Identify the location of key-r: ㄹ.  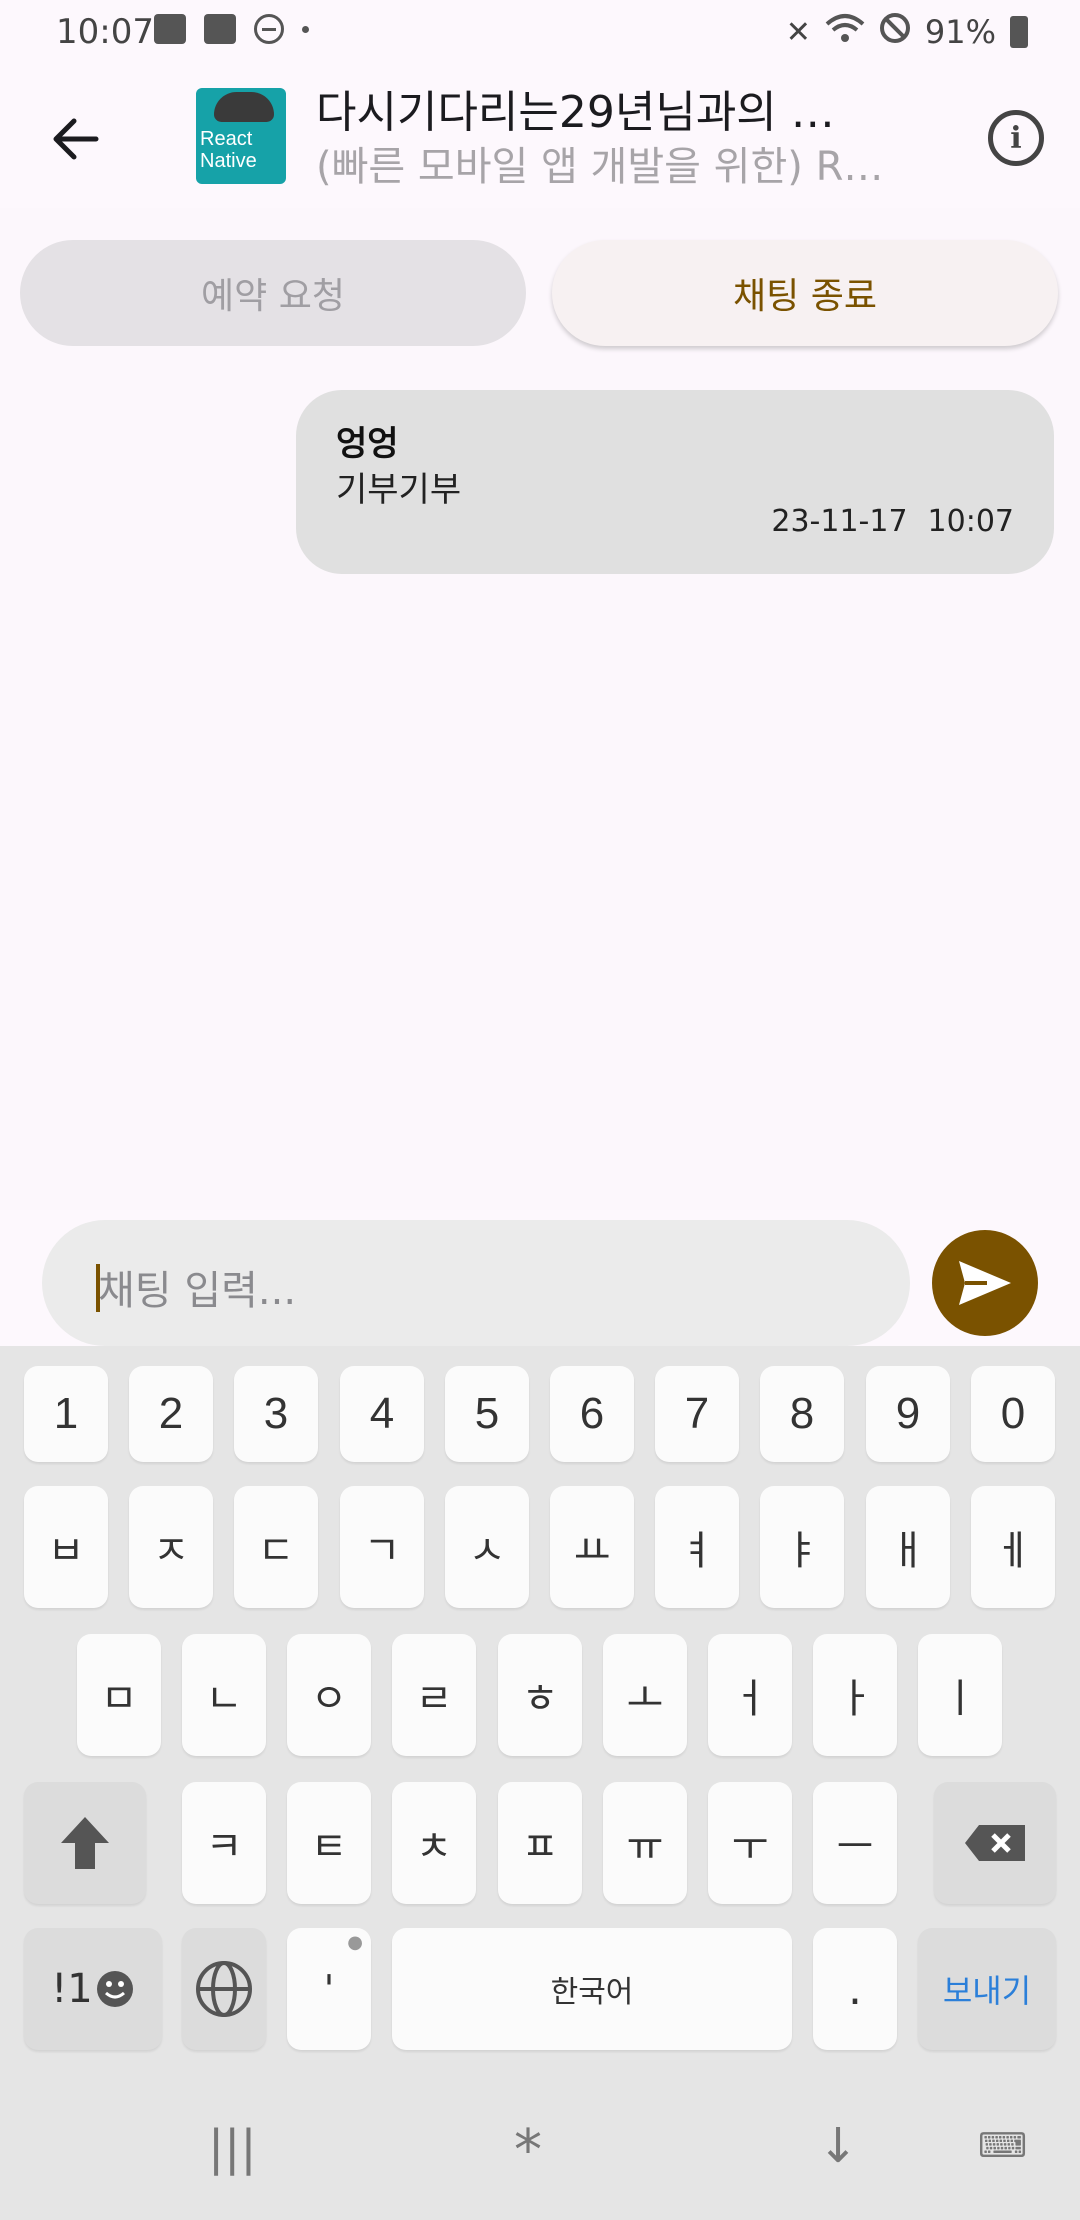
(434, 1695).